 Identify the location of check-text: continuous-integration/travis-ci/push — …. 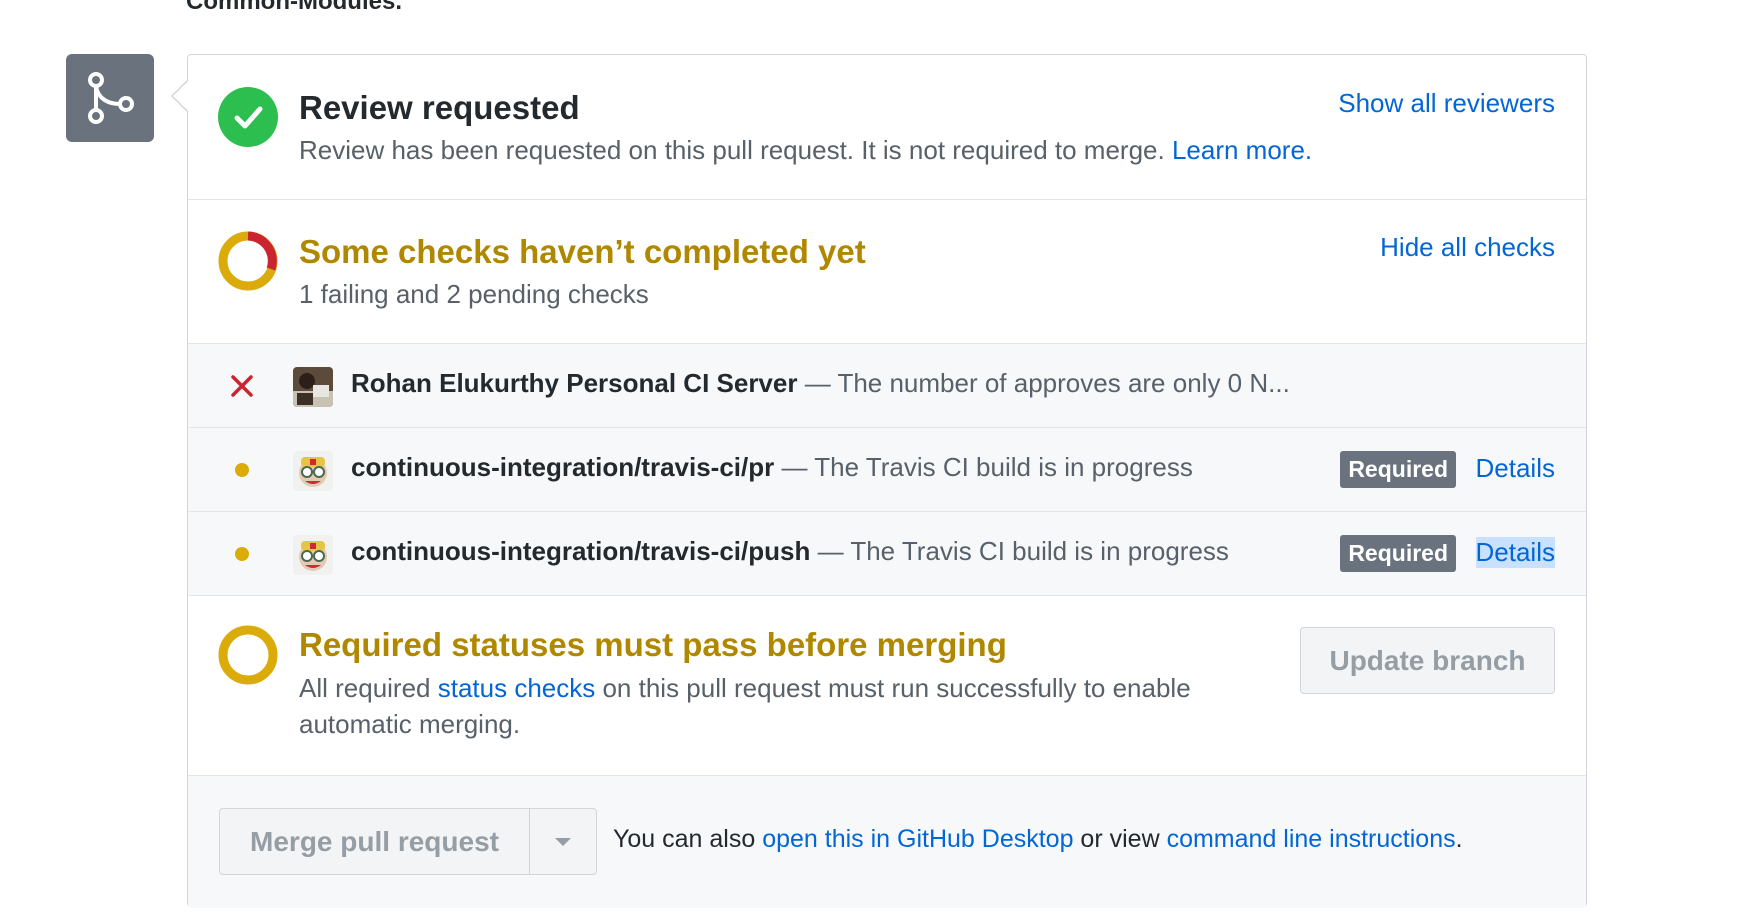
(790, 551).